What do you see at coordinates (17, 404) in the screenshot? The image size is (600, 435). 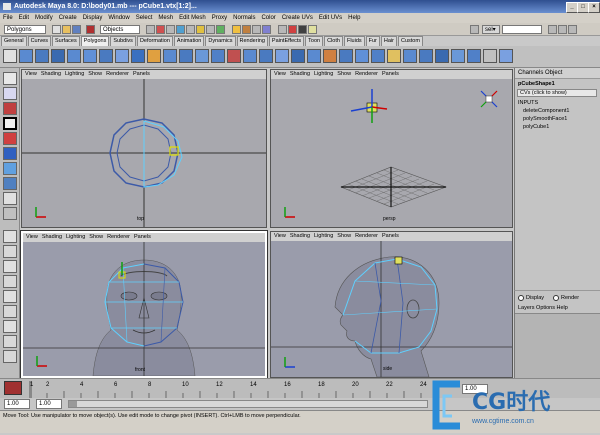 I see `range-start-field: 1.00` at bounding box center [17, 404].